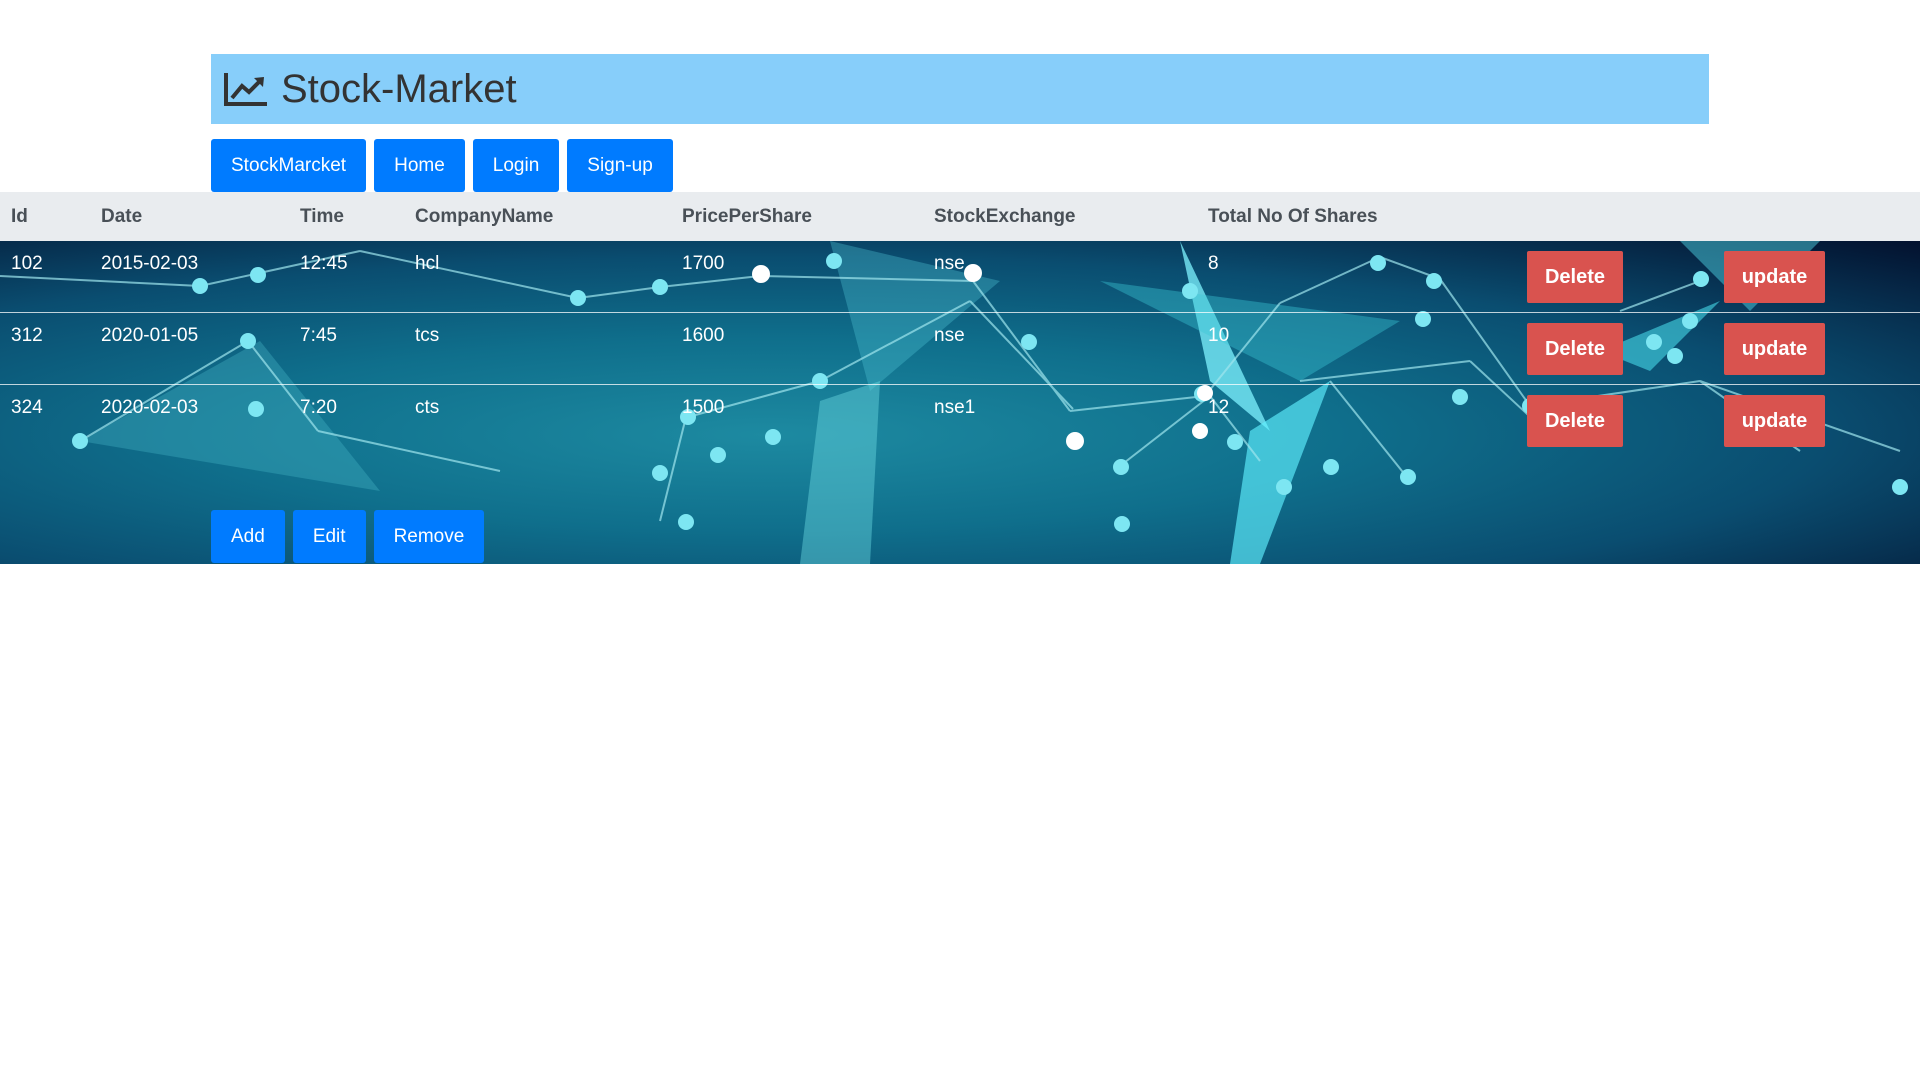  What do you see at coordinates (1219, 407) in the screenshot?
I see `cell-shares: 12` at bounding box center [1219, 407].